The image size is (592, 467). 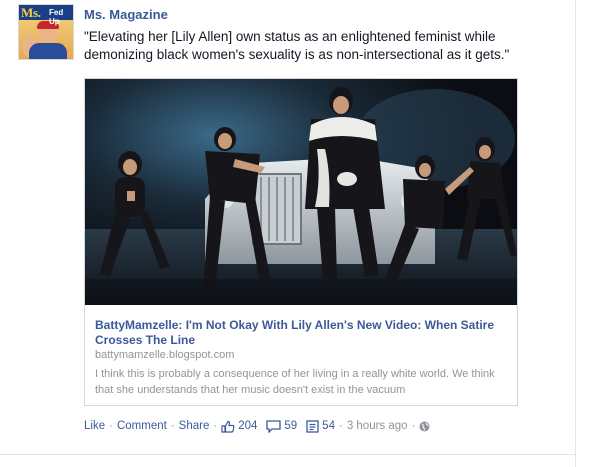 What do you see at coordinates (46, 32) in the screenshot?
I see `page-avatar: Ms. Fed Up` at bounding box center [46, 32].